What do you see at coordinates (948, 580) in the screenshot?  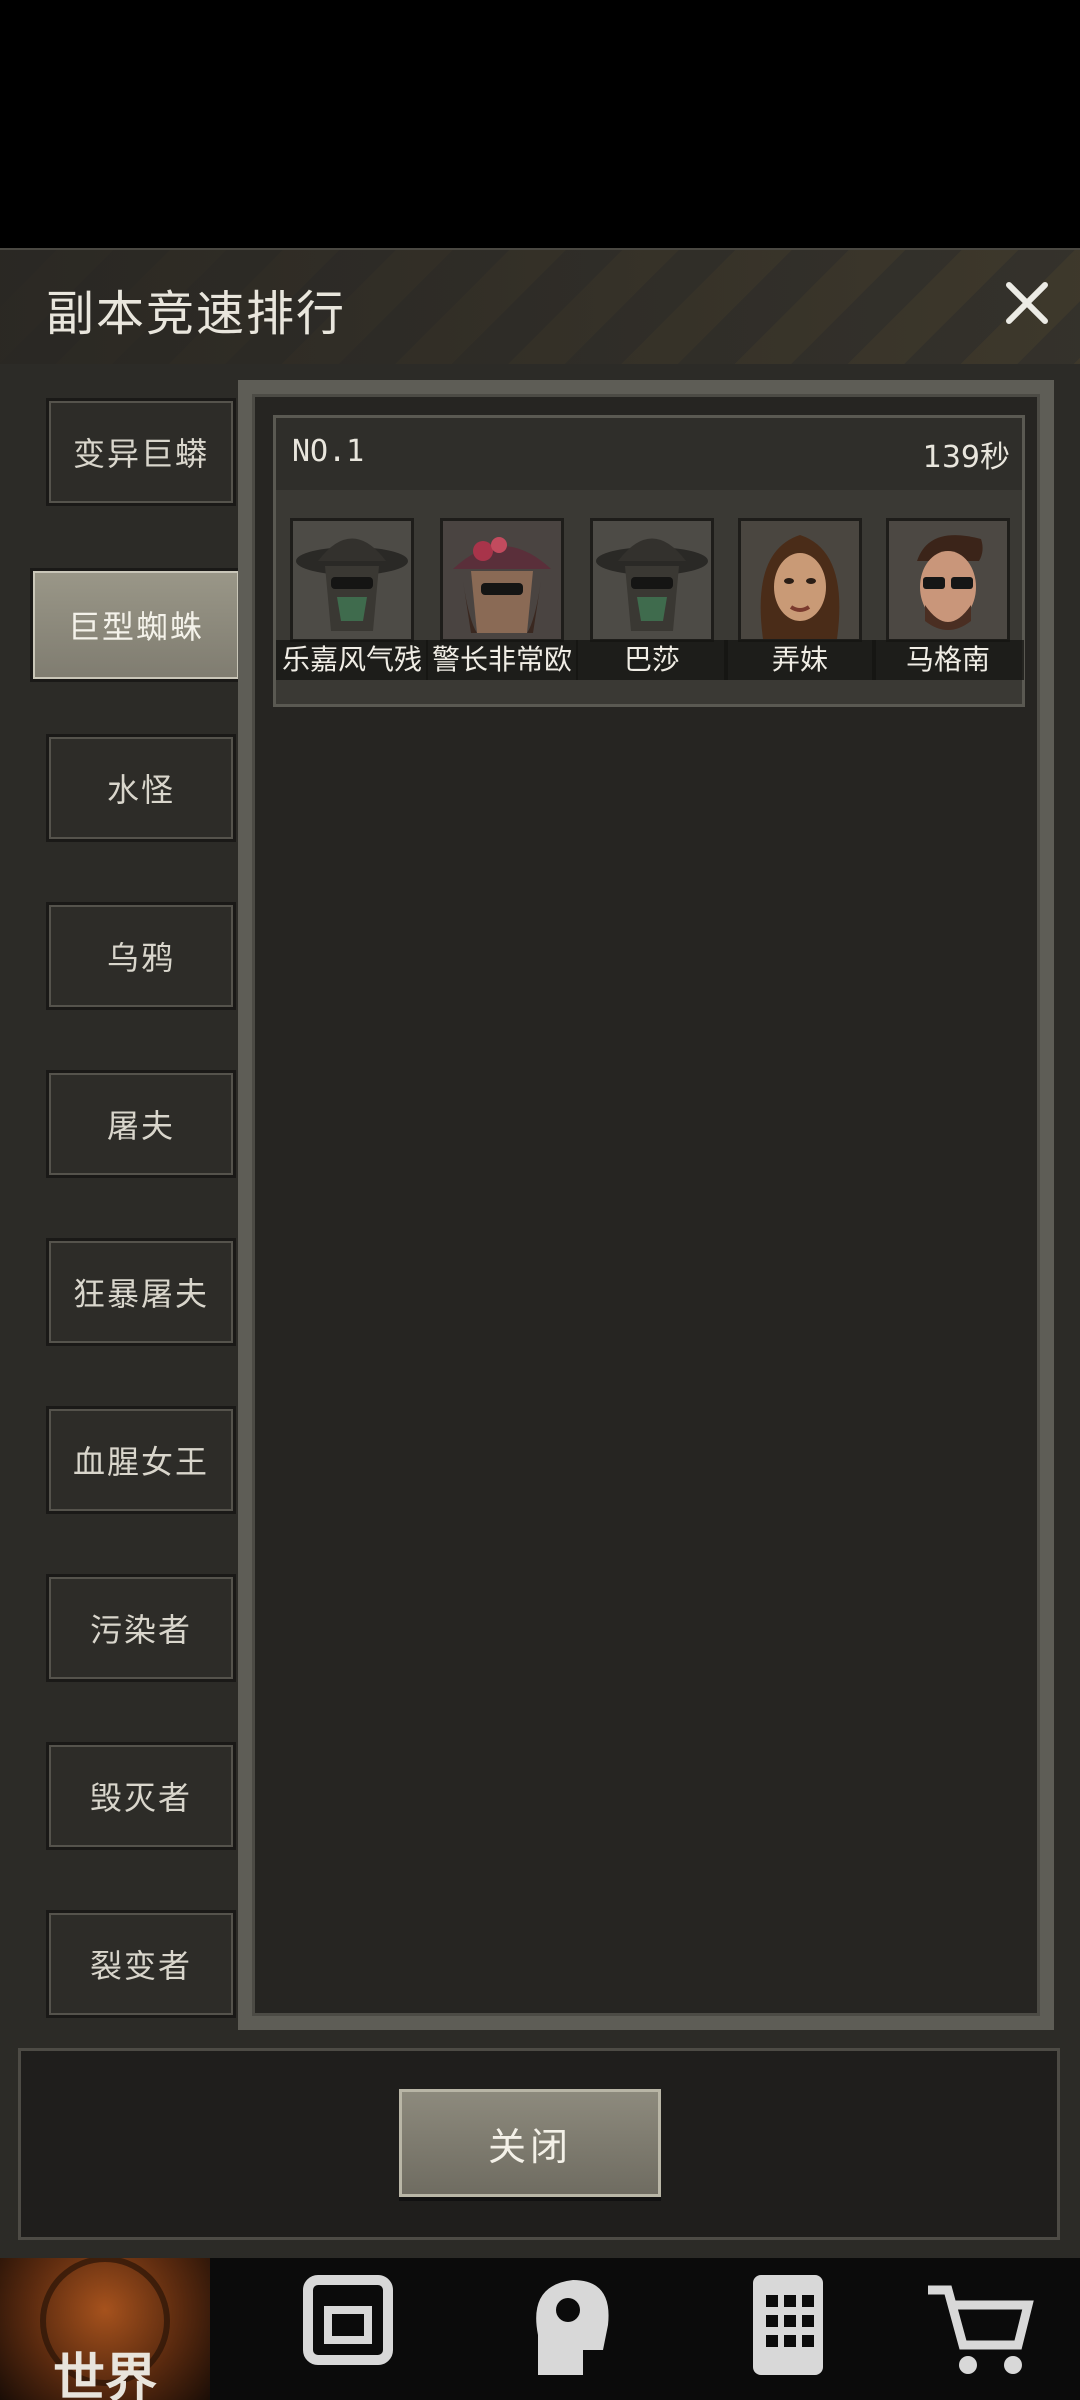 I see `sunglasses-man-avatar` at bounding box center [948, 580].